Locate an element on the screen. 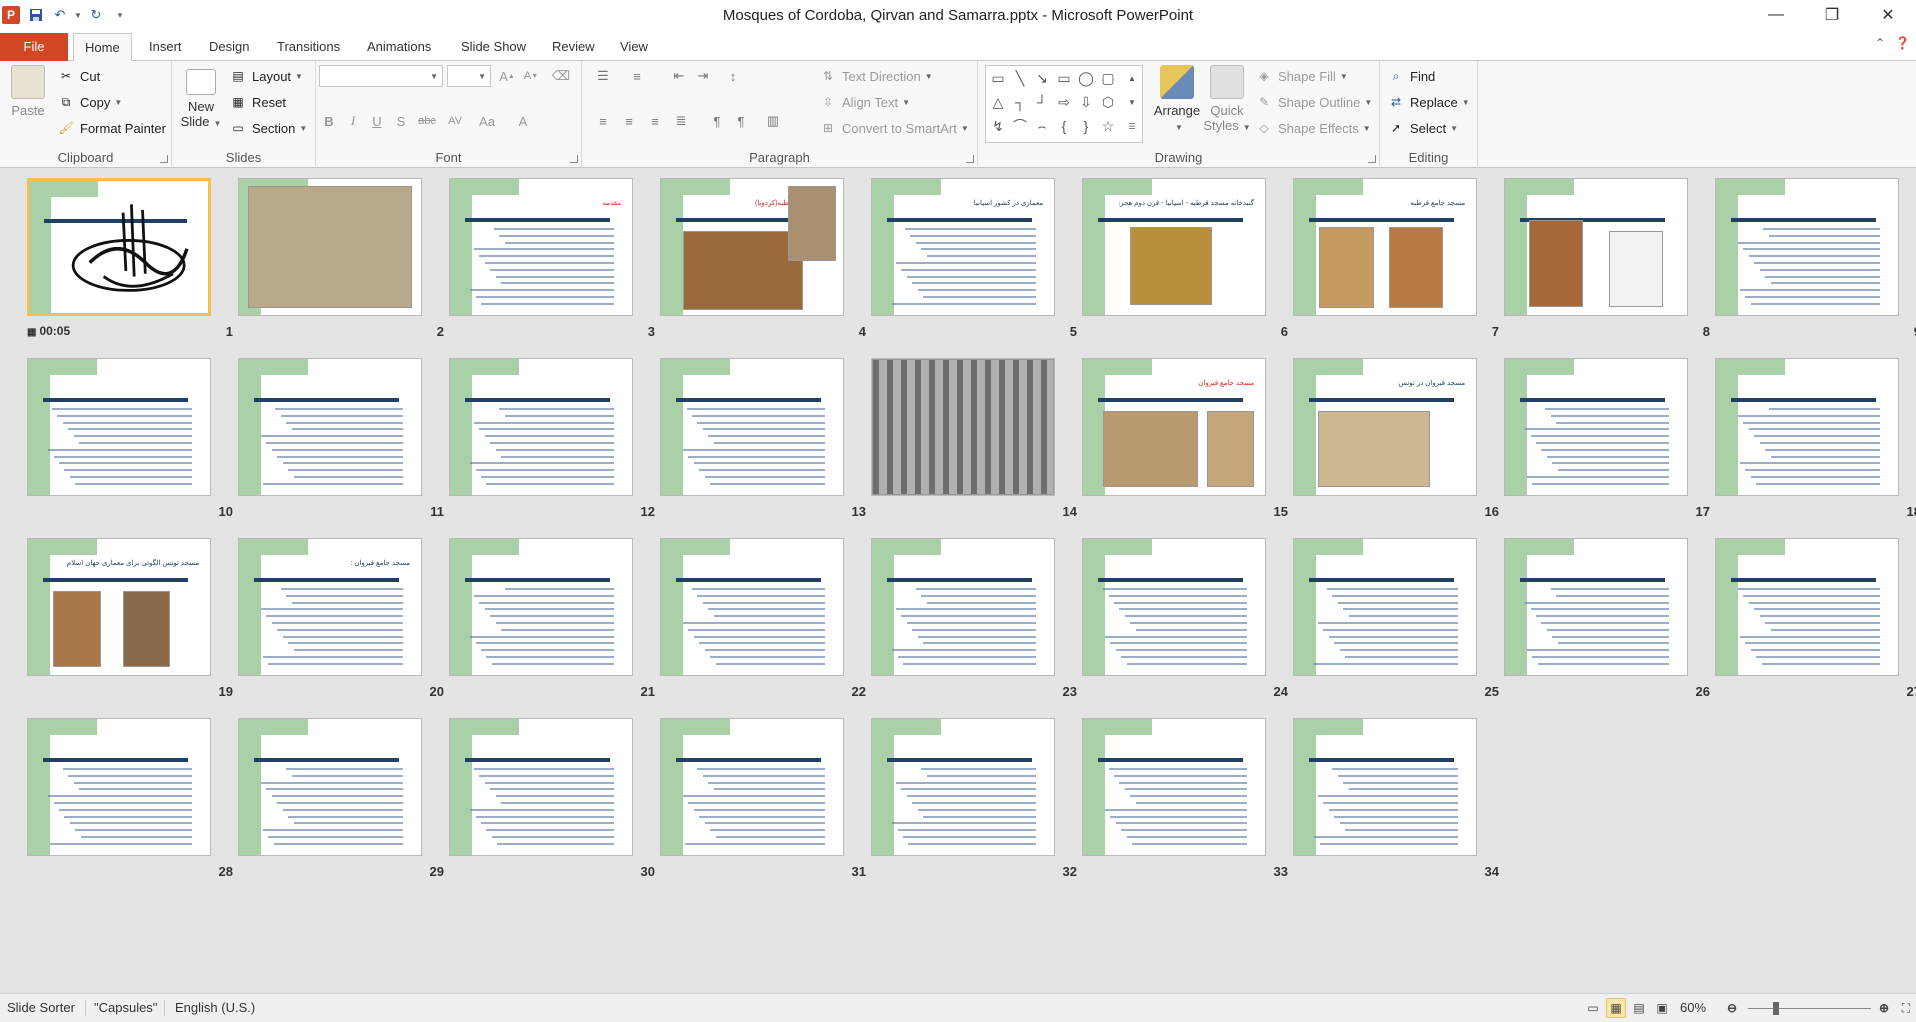 The height and width of the screenshot is (1022, 1916). tab-design: Design is located at coordinates (229, 47).